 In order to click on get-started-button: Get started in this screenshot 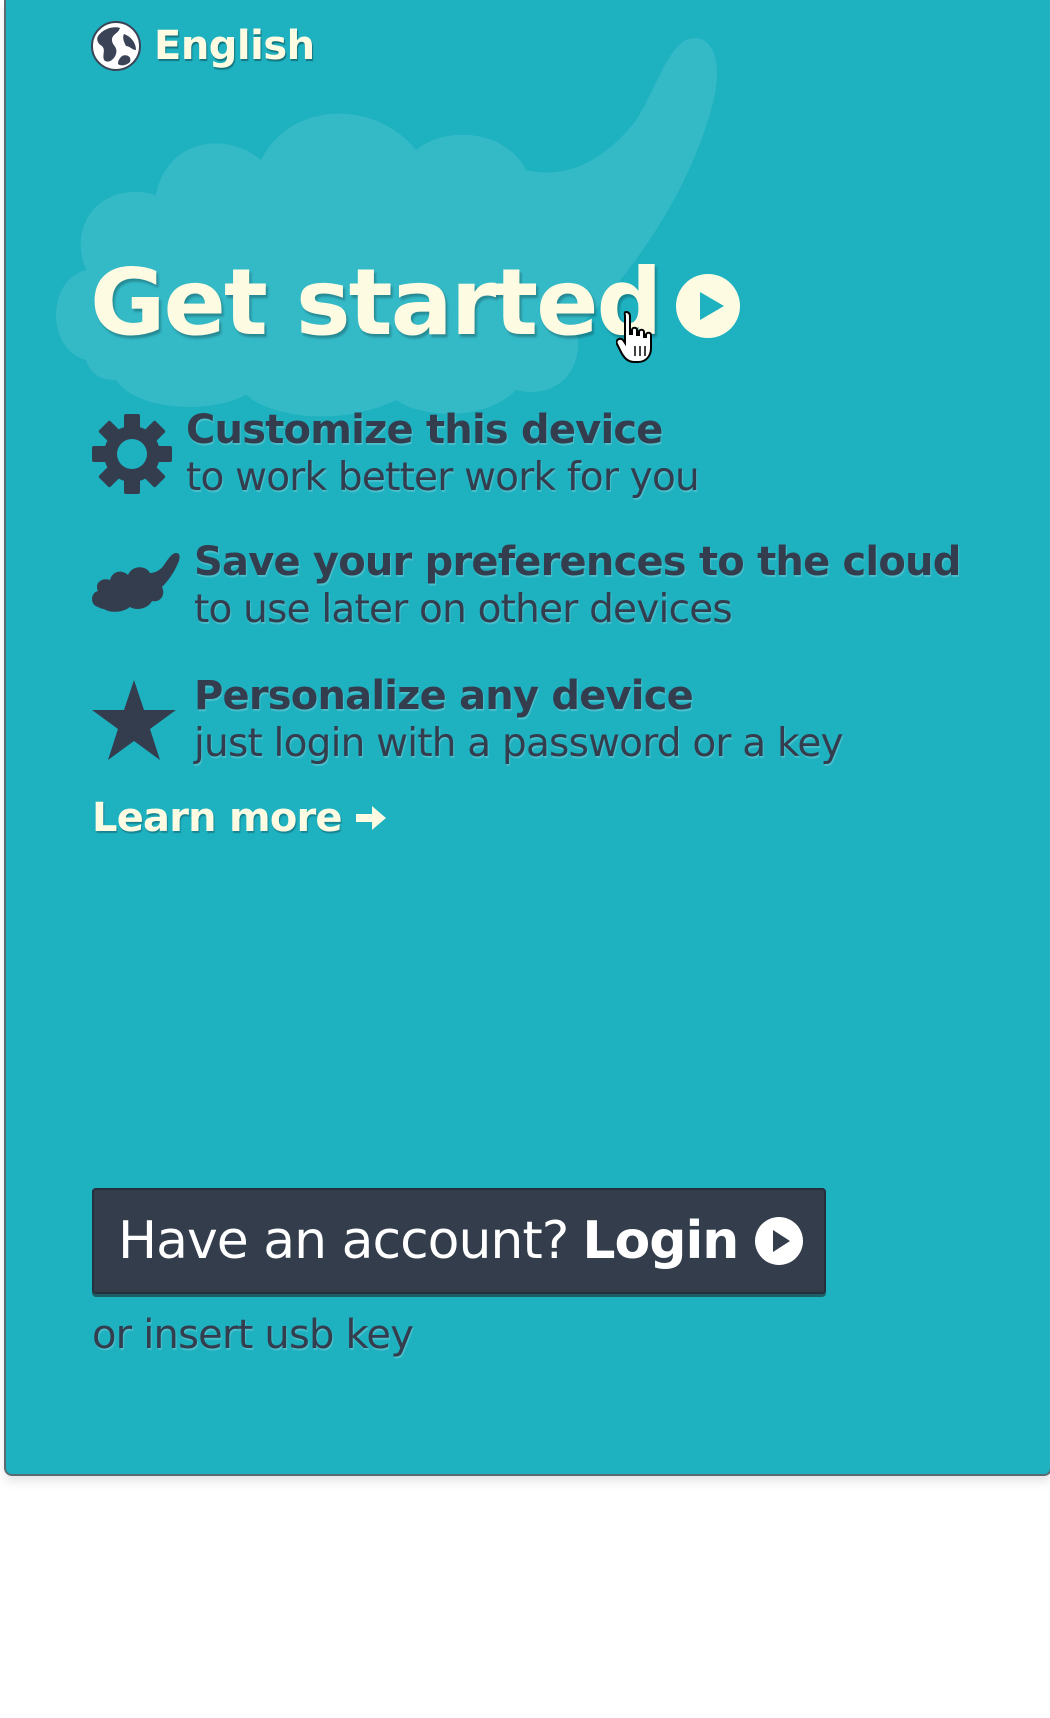, I will do `click(416, 303)`.